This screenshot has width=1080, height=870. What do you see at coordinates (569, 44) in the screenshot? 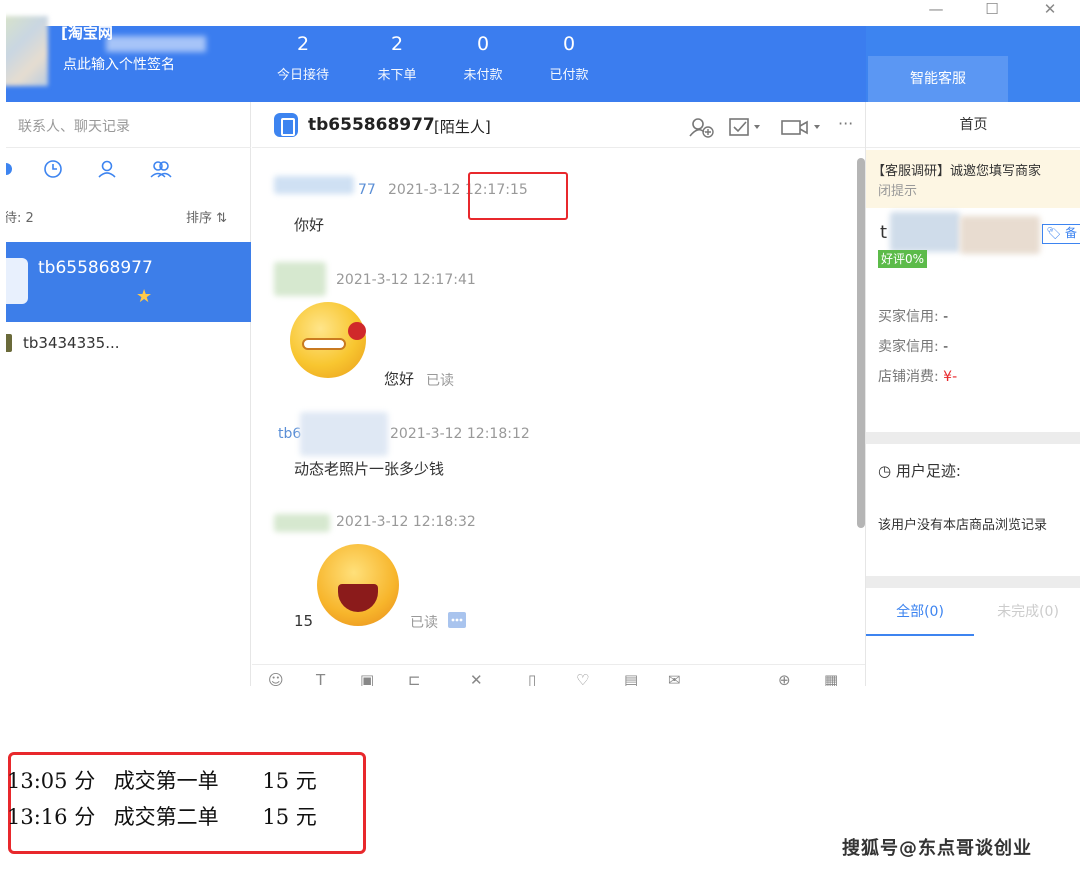
I see `stat-value: 0` at bounding box center [569, 44].